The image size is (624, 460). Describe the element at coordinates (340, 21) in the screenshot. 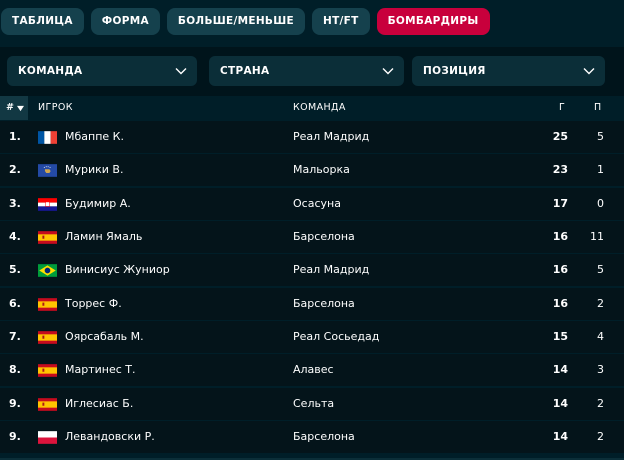

I see `tab-ht-ft: HT/FT` at that location.